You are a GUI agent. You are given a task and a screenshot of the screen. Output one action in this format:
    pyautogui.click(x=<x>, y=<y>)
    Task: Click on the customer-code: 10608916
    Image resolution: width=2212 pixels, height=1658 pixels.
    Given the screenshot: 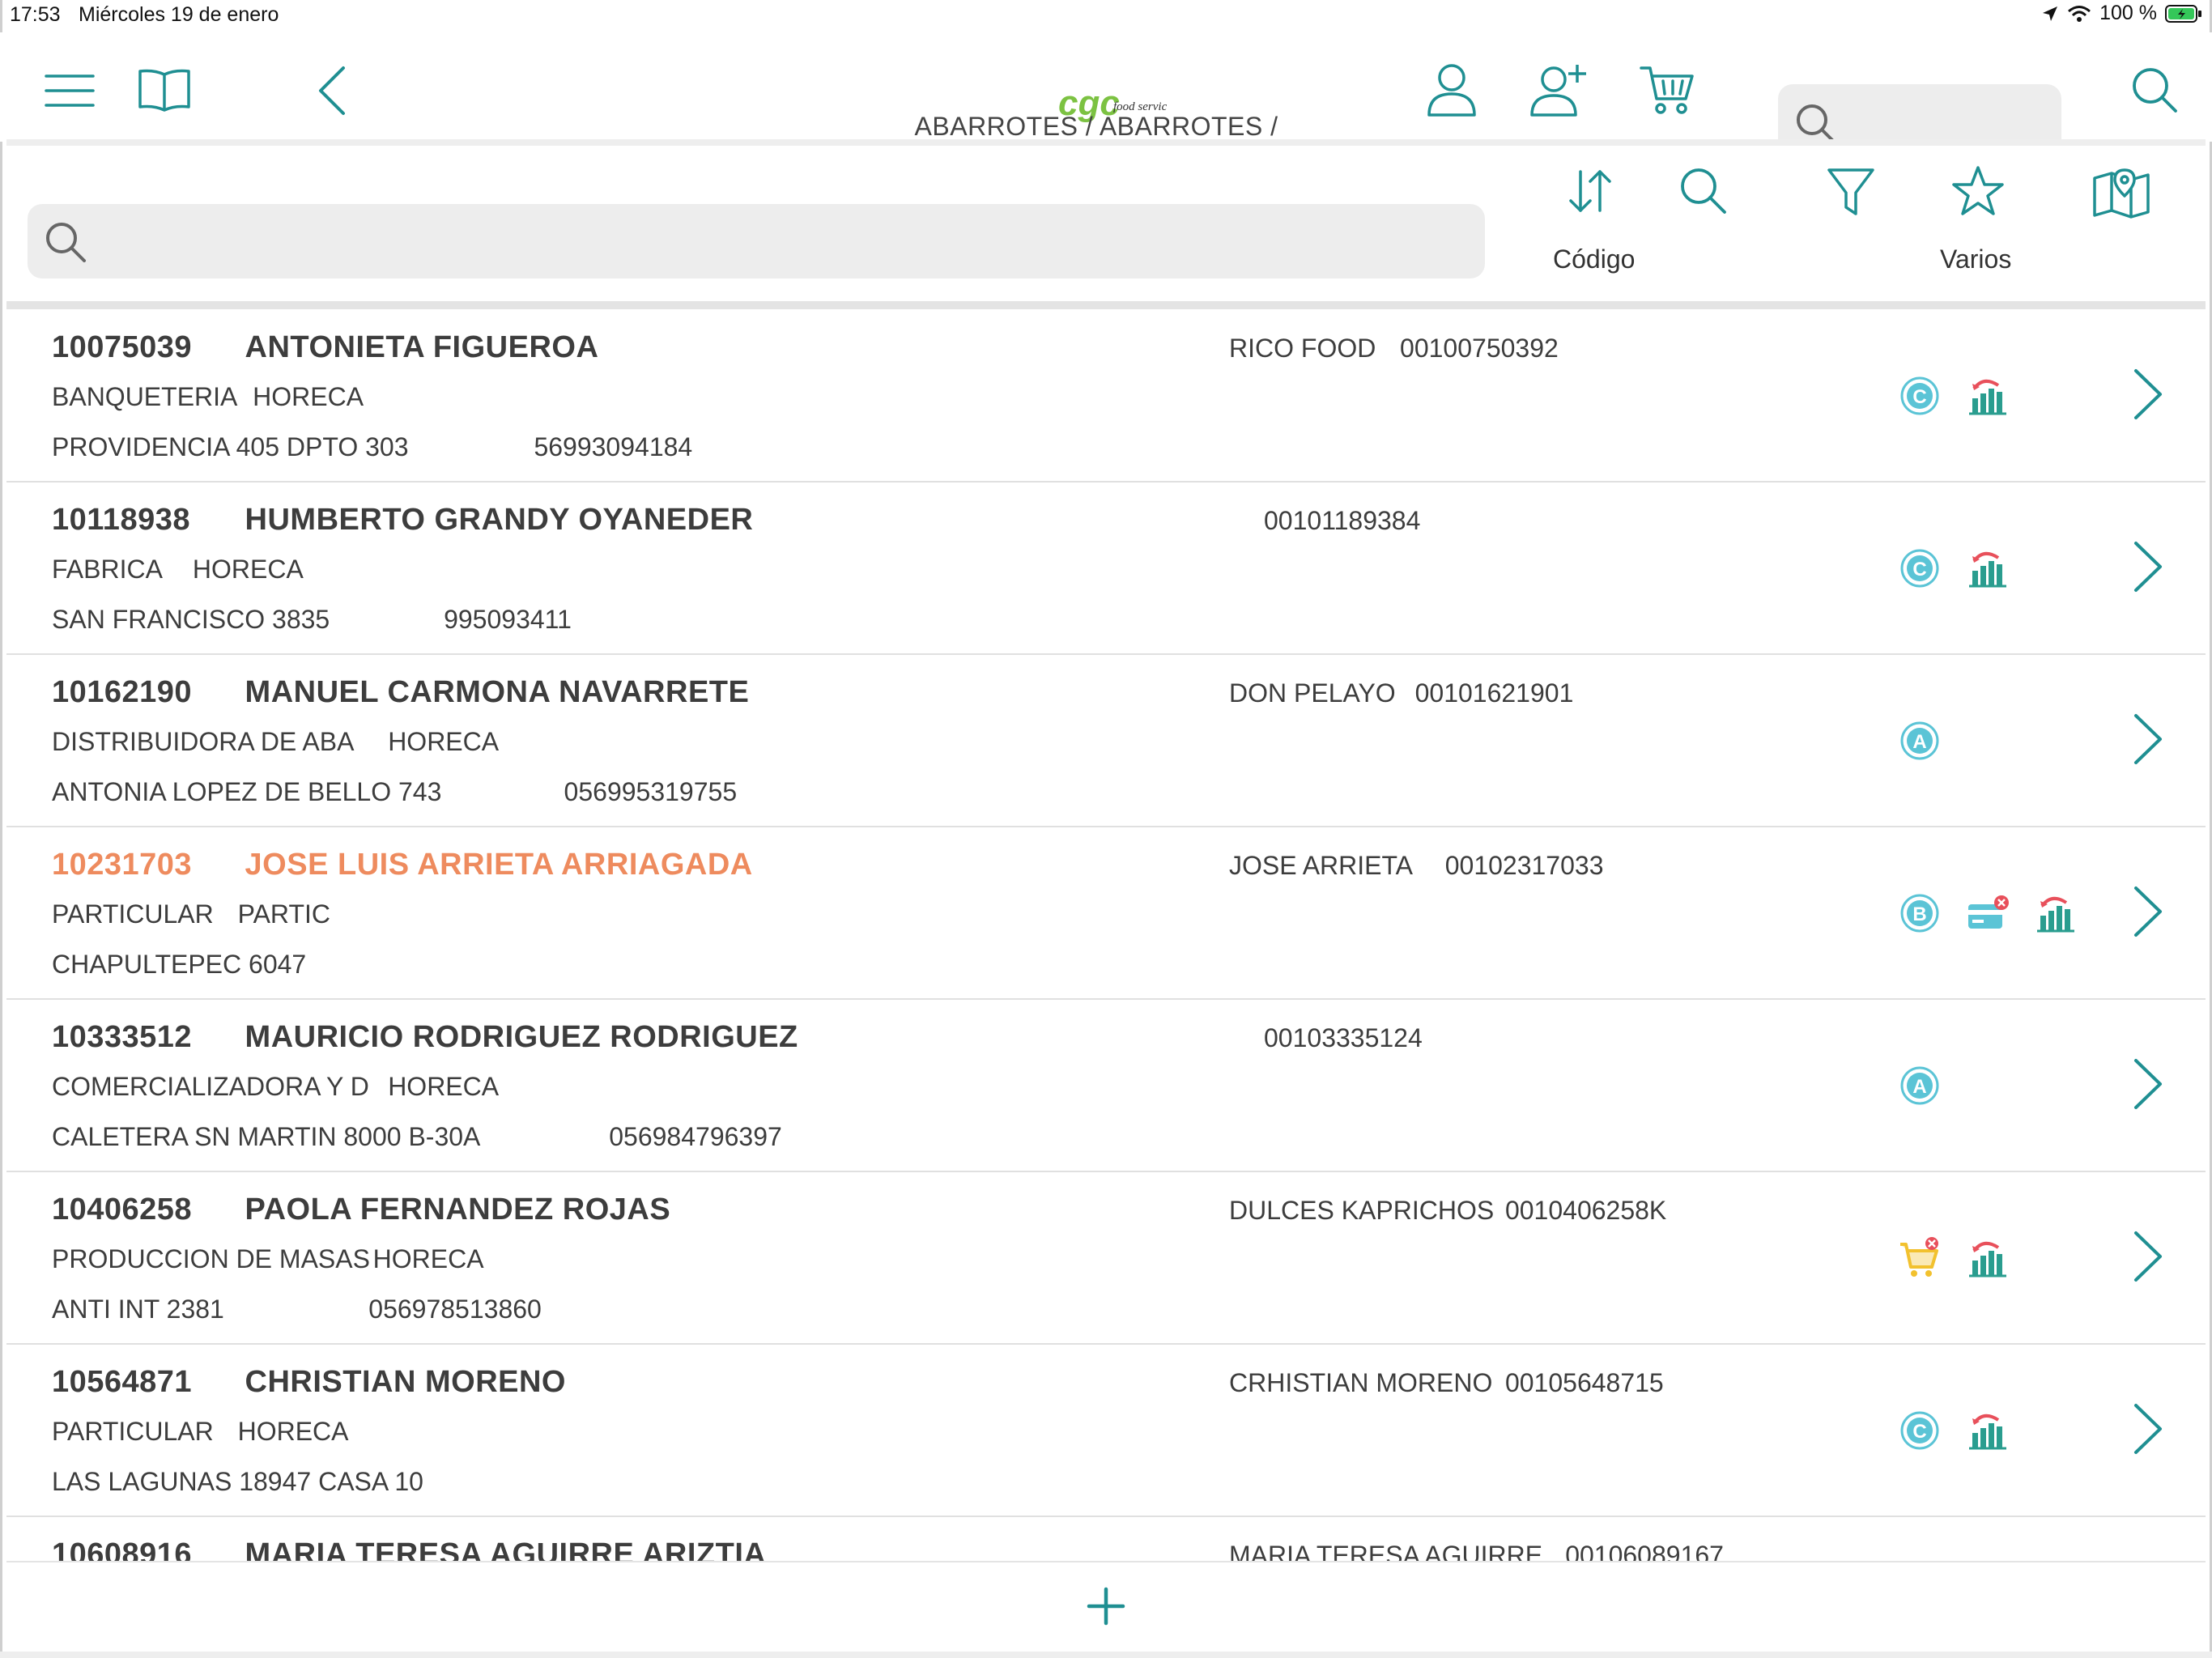 What is the action you would take?
    pyautogui.click(x=122, y=1549)
    